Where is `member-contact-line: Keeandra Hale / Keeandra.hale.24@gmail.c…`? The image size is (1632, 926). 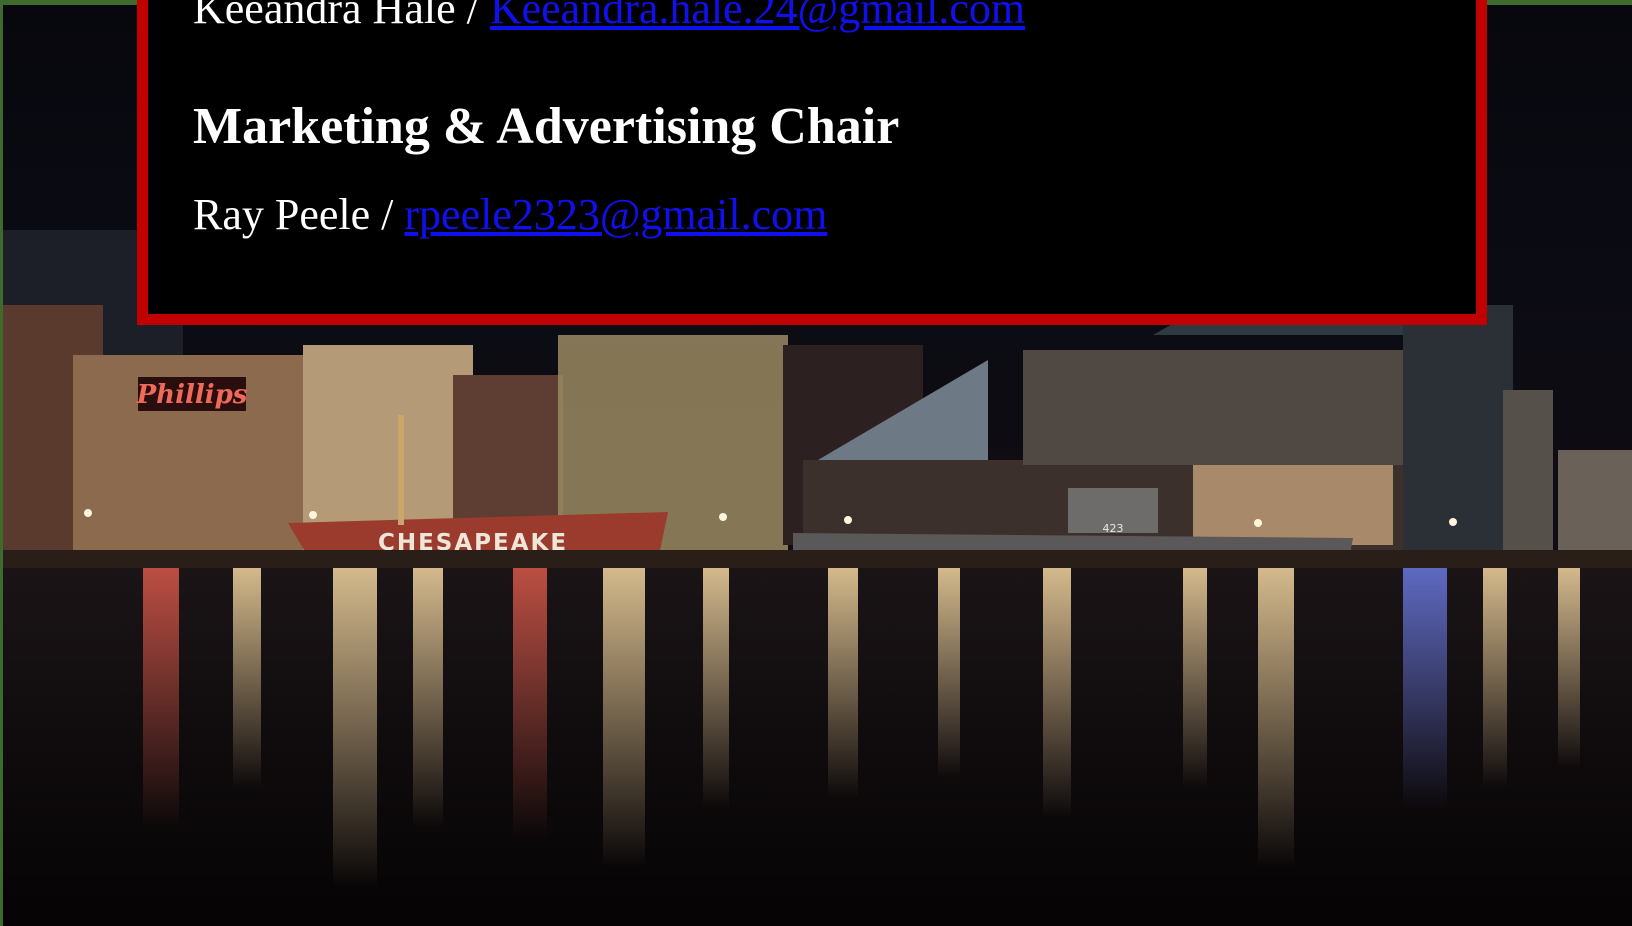
member-contact-line: Keeandra Hale / Keeandra.hale.24@gmail.c… is located at coordinates (609, 17).